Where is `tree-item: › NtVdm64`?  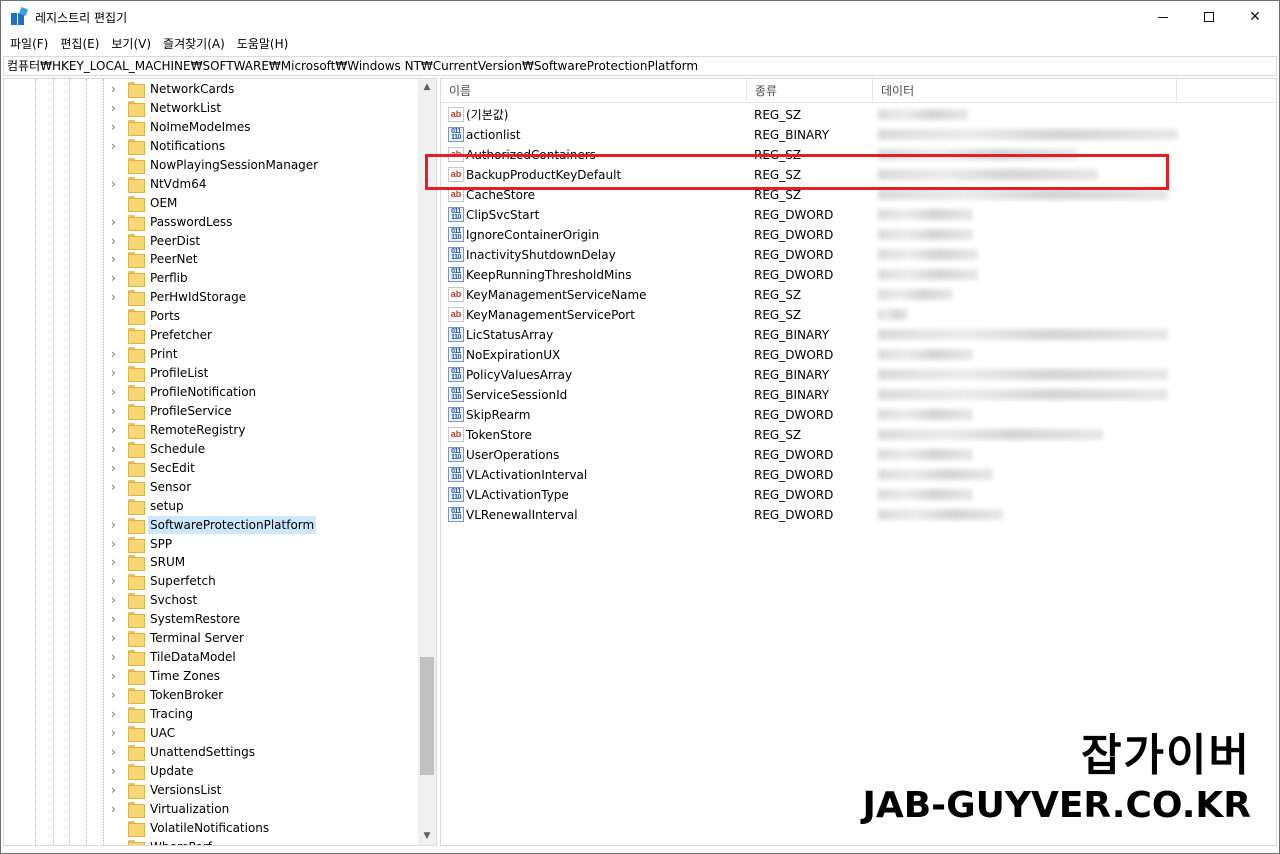
tree-item: › NtVdm64 is located at coordinates (211, 184).